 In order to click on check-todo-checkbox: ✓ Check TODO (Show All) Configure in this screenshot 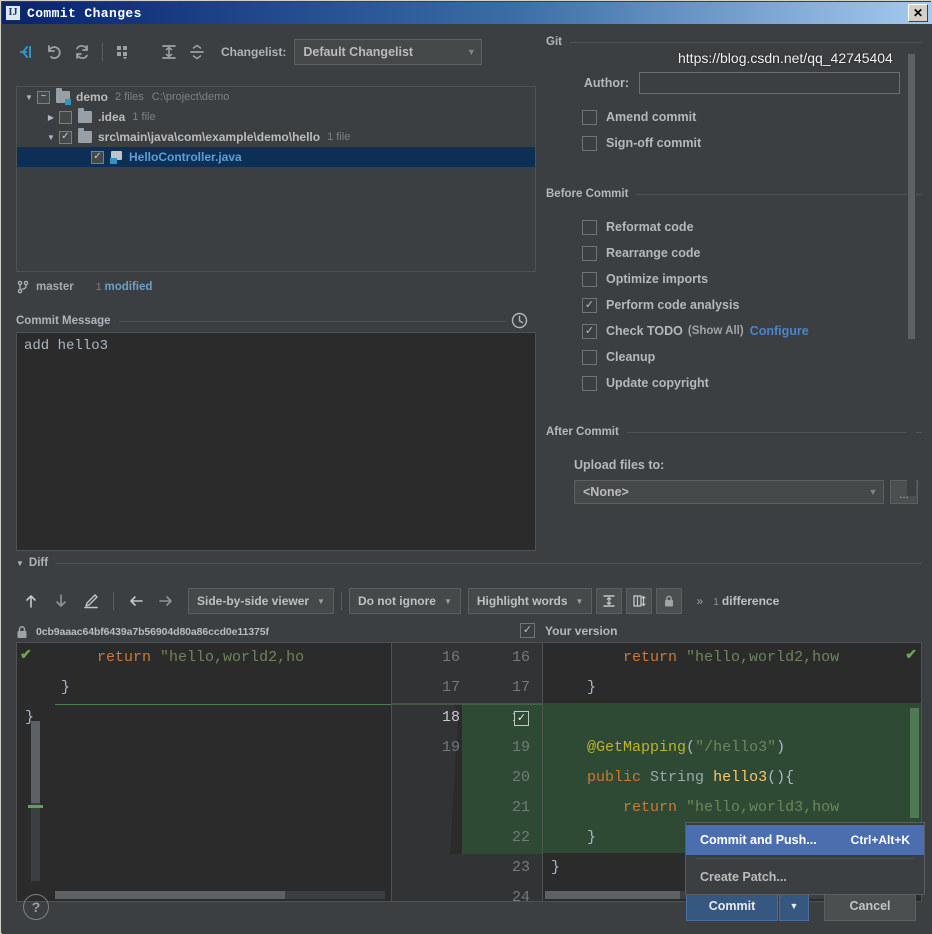, I will do `click(734, 331)`.